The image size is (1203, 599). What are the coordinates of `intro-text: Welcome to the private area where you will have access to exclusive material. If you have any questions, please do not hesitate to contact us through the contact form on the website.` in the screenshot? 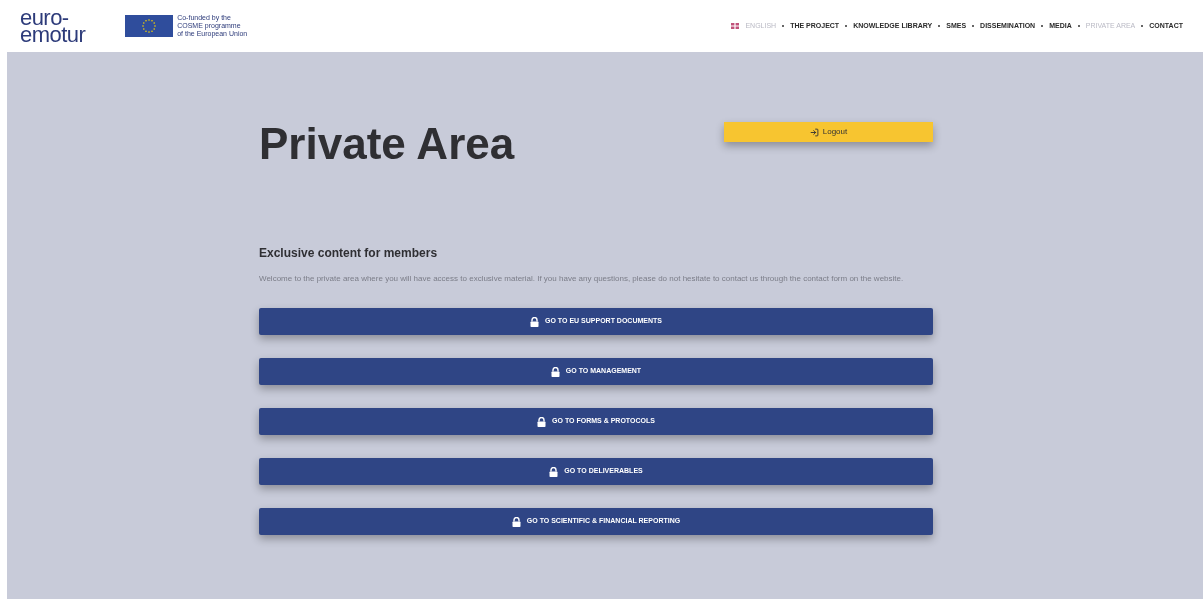 It's located at (582, 279).